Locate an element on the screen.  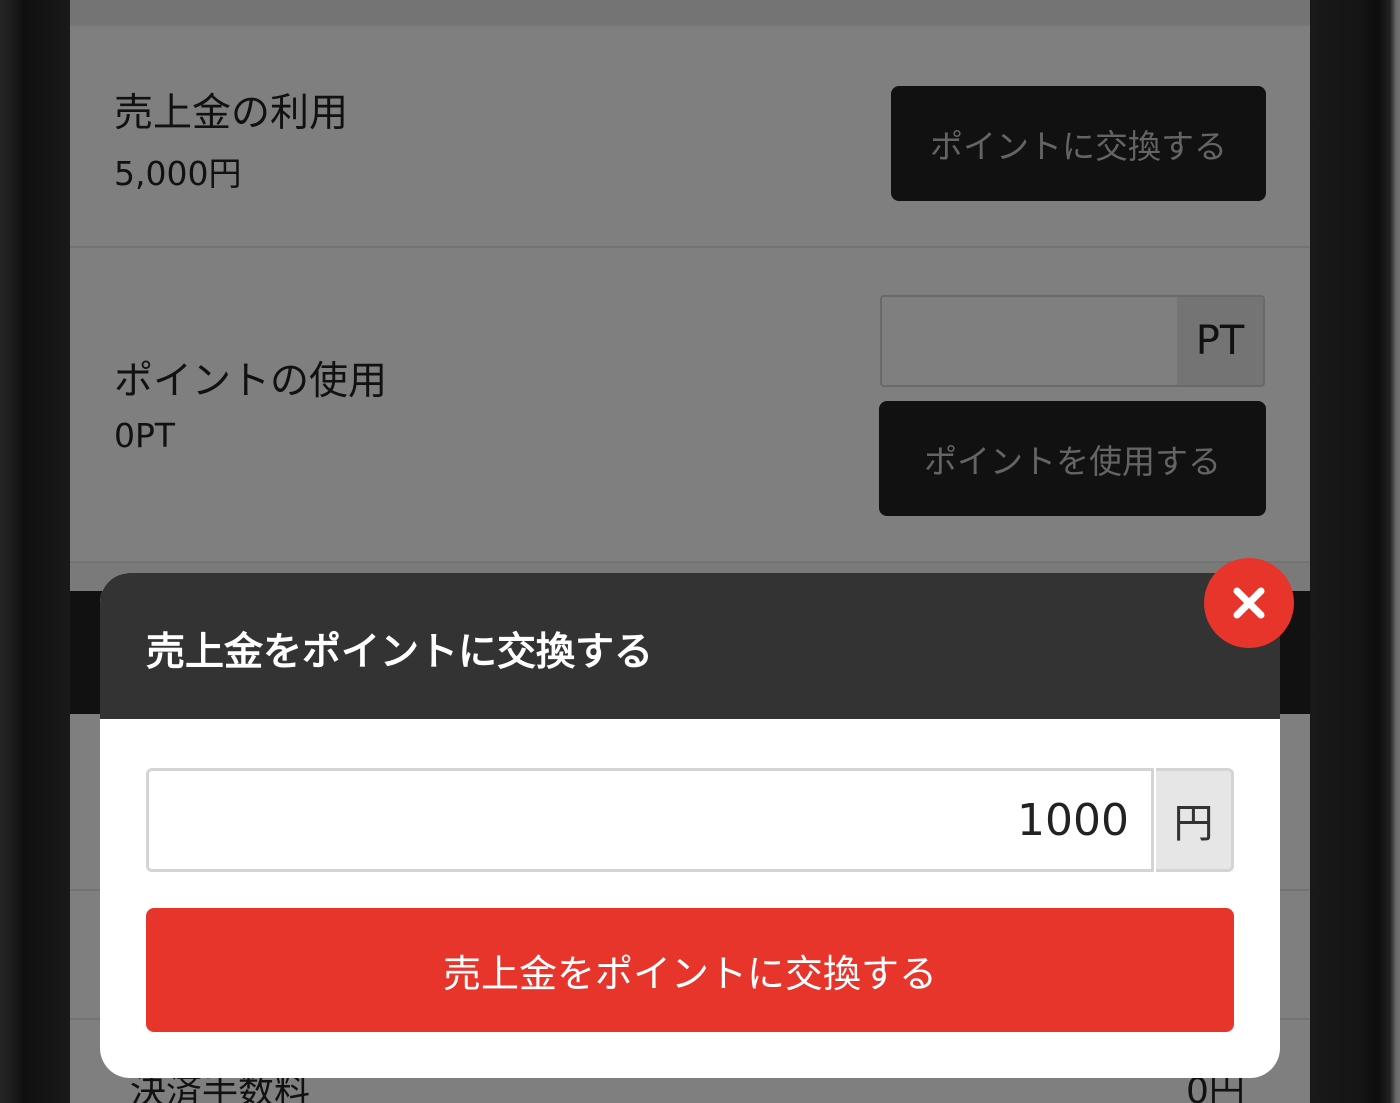
amount-input: 1000 is located at coordinates (650, 820).